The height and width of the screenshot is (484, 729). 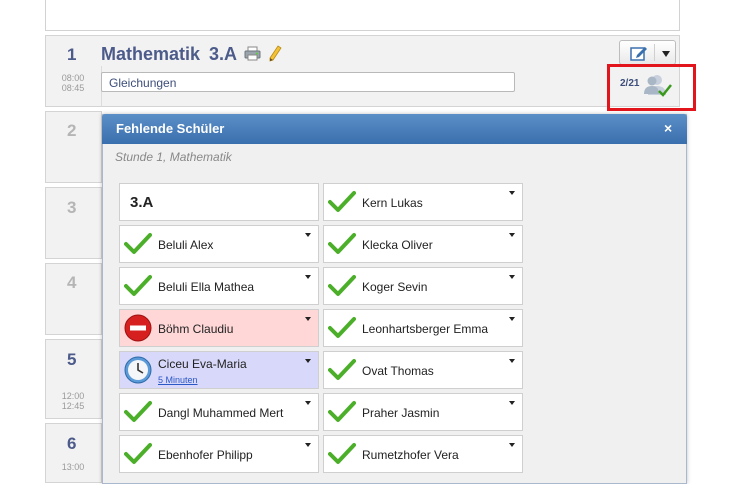 What do you see at coordinates (647, 52) in the screenshot?
I see `edit-lesson-button` at bounding box center [647, 52].